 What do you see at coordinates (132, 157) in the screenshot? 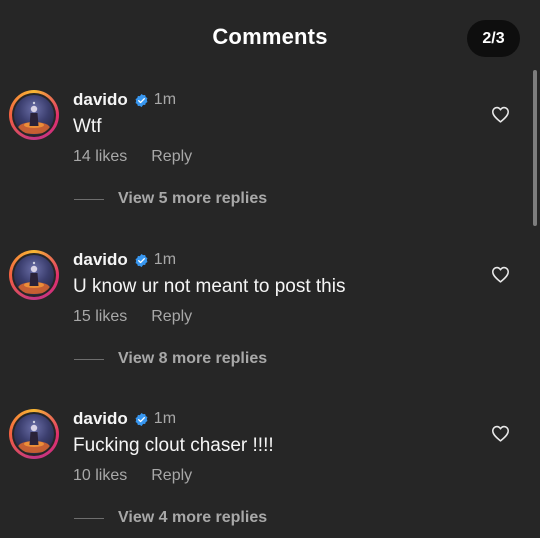
I see `comment-meta: 14 likes Reply` at bounding box center [132, 157].